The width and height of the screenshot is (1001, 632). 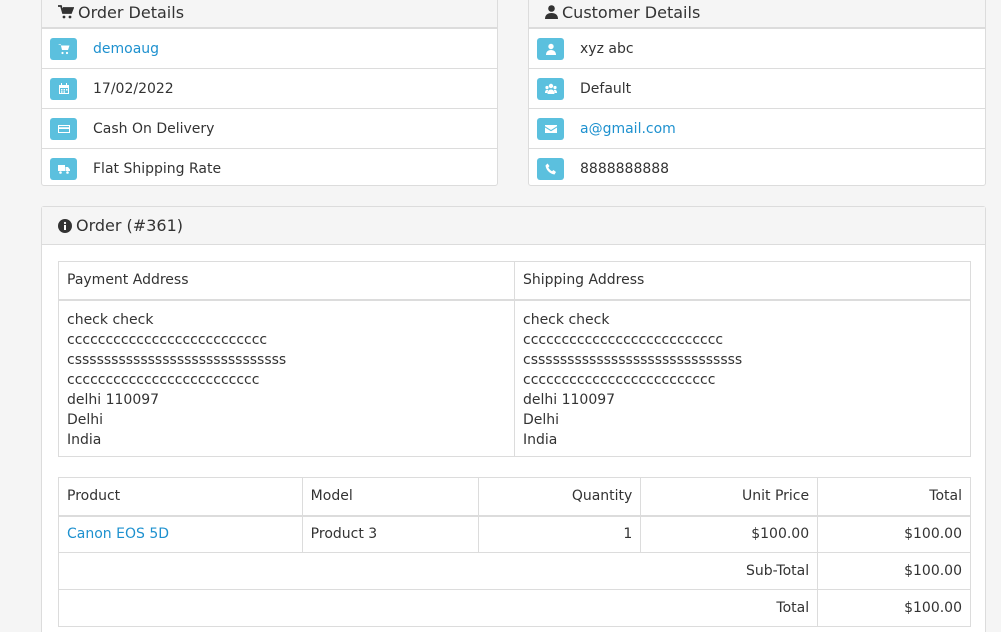 I want to click on payment-method-row: Cash On Delivery, so click(x=269, y=128).